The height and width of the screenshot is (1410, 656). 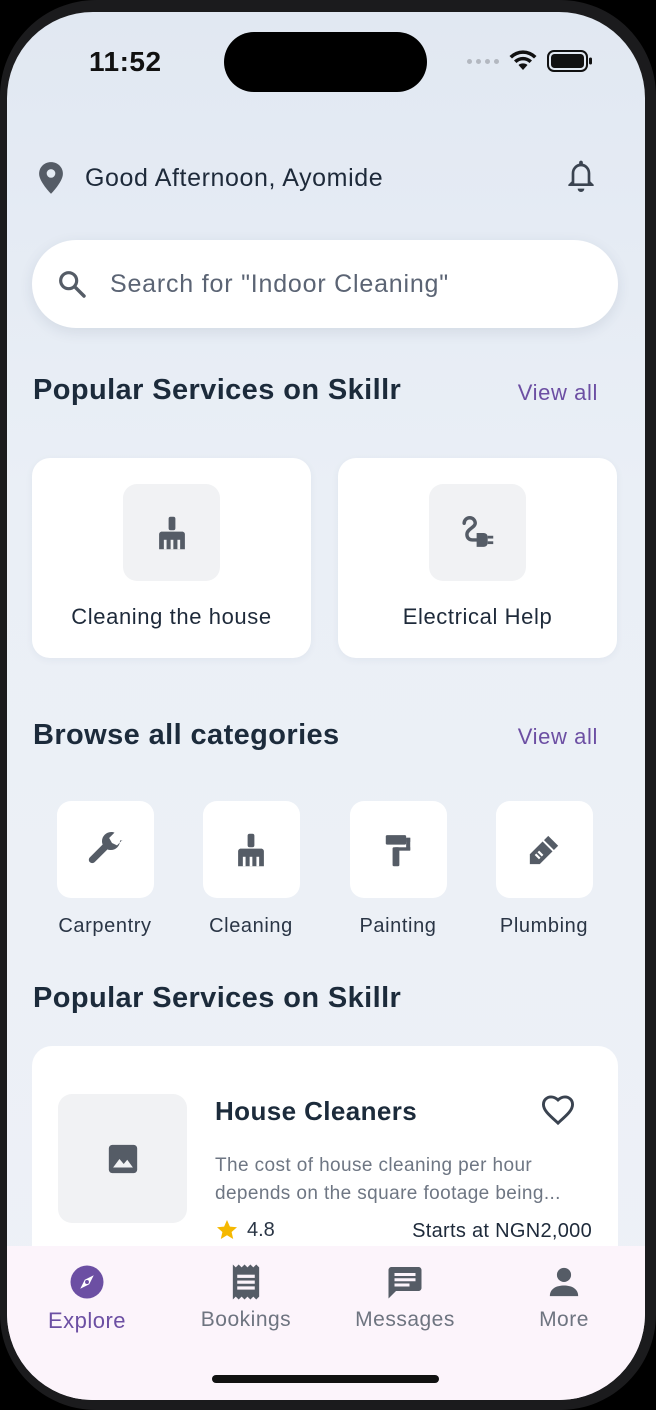 What do you see at coordinates (105, 847) in the screenshot?
I see `wrench-icon` at bounding box center [105, 847].